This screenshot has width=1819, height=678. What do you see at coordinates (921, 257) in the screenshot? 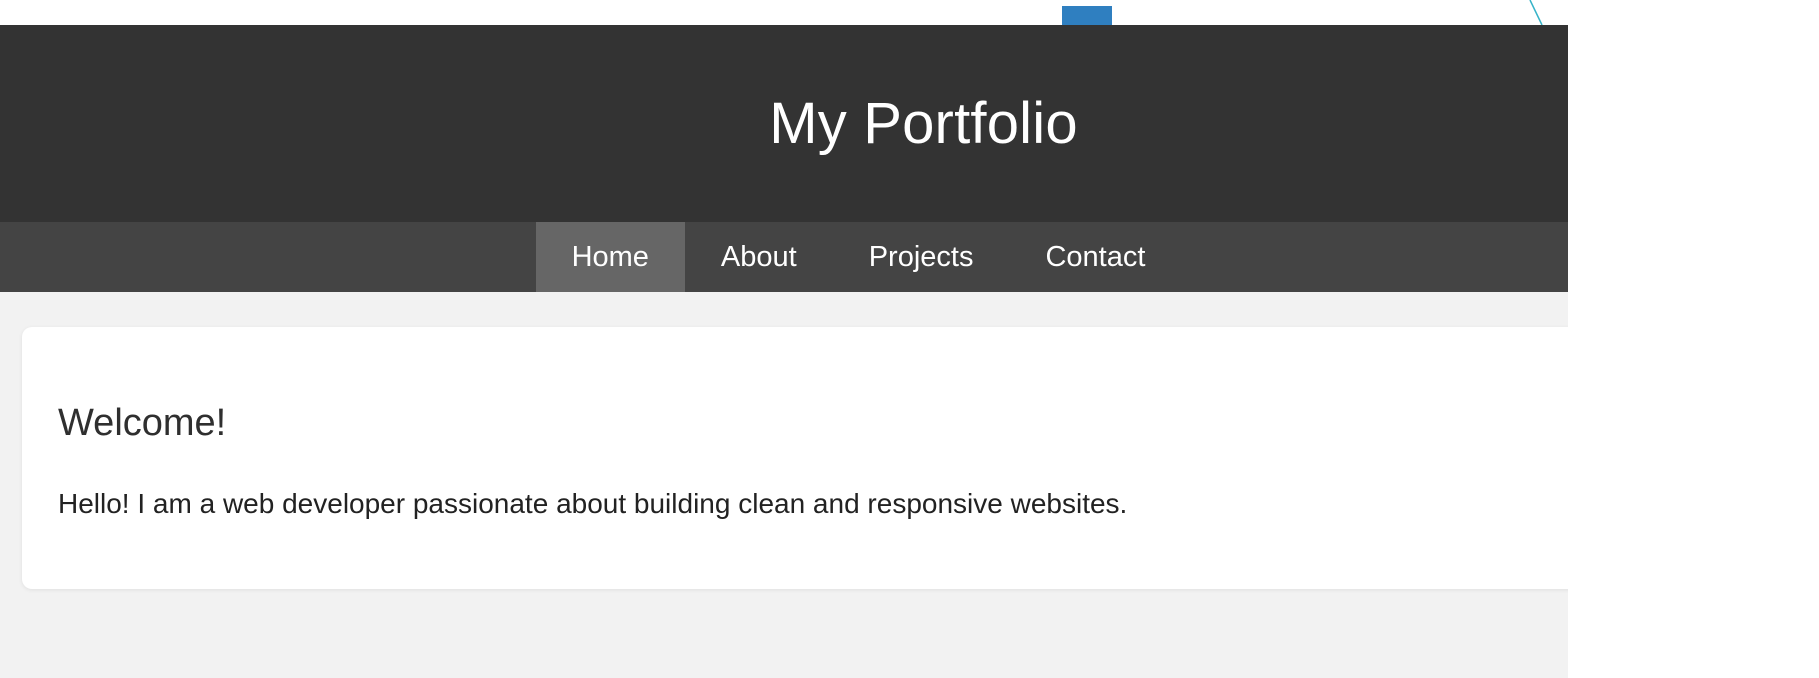
I see `nav-item-projects: Projects` at bounding box center [921, 257].